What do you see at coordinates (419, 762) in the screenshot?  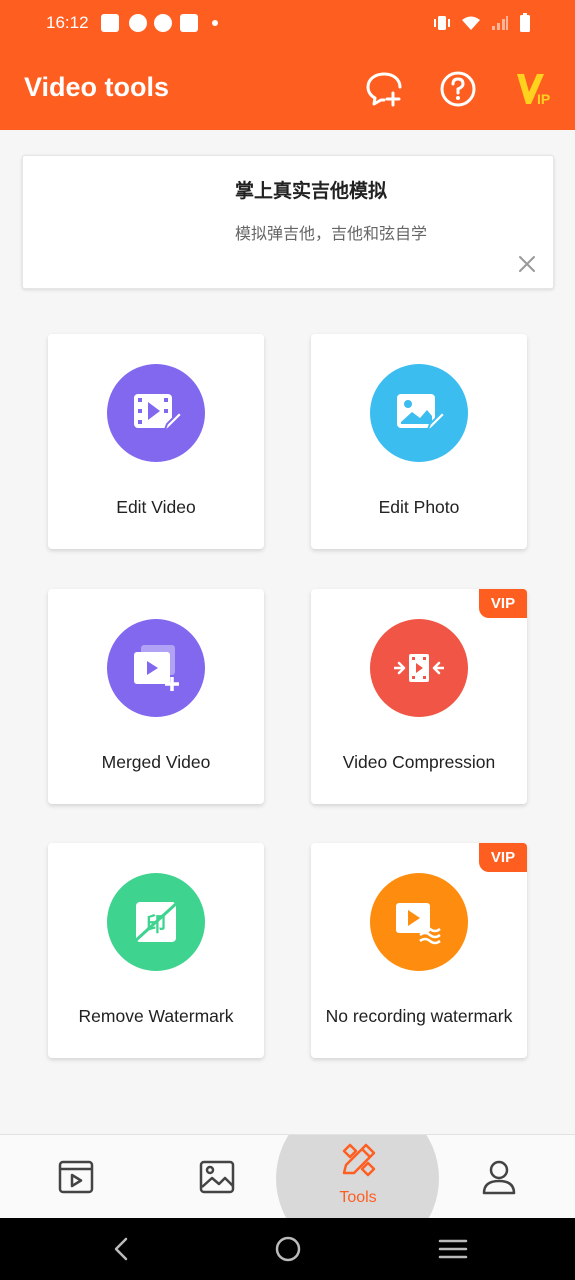 I see `tool-label: Video Compression` at bounding box center [419, 762].